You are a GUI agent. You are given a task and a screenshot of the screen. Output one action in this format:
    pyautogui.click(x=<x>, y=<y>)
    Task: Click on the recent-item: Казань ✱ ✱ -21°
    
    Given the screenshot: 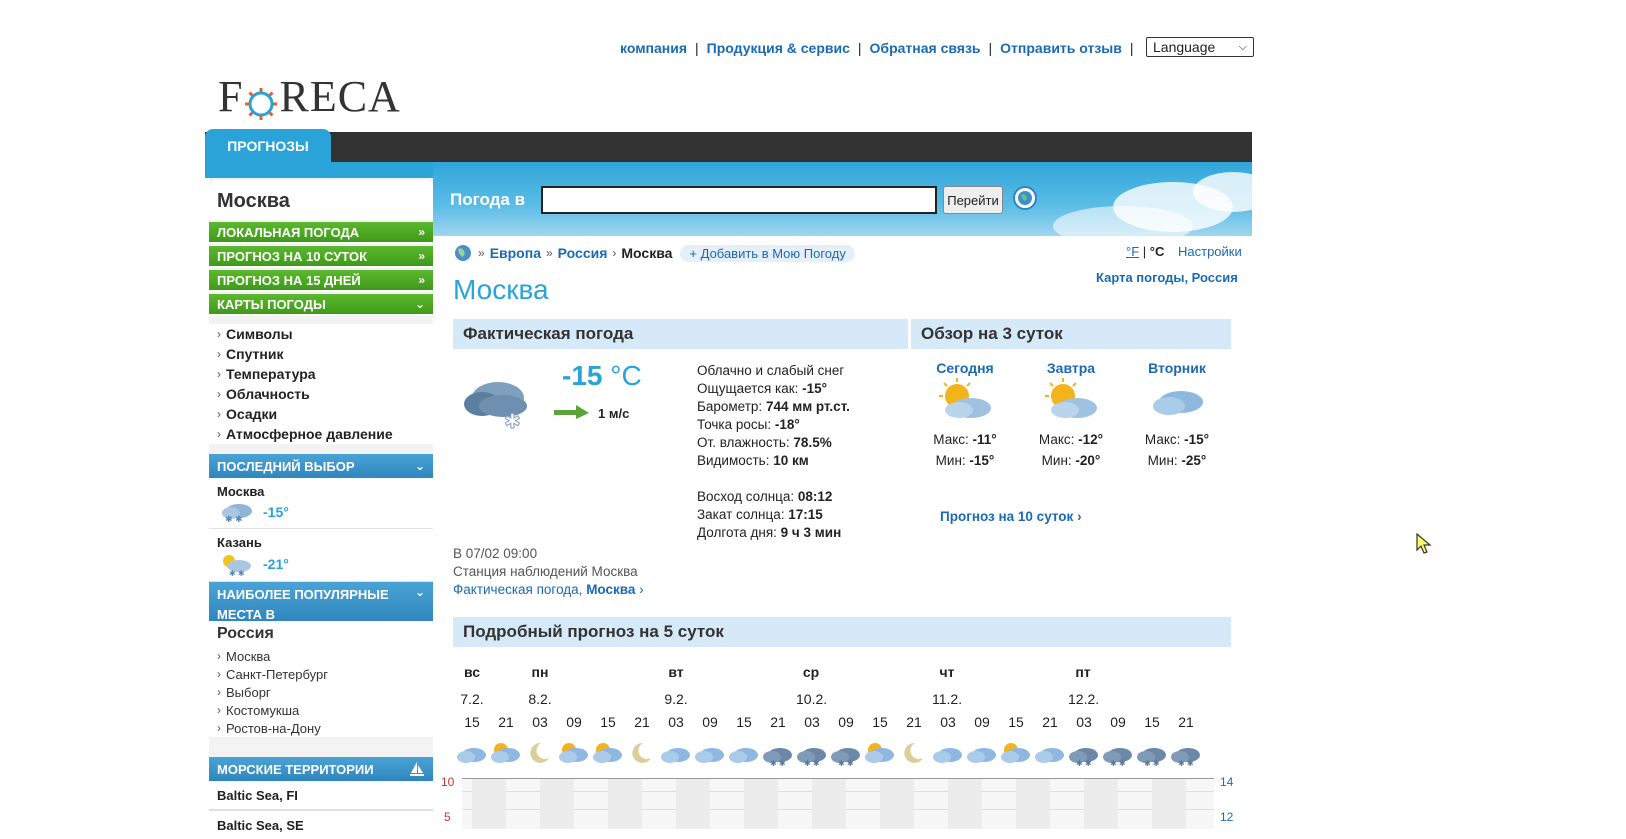 What is the action you would take?
    pyautogui.click(x=321, y=555)
    